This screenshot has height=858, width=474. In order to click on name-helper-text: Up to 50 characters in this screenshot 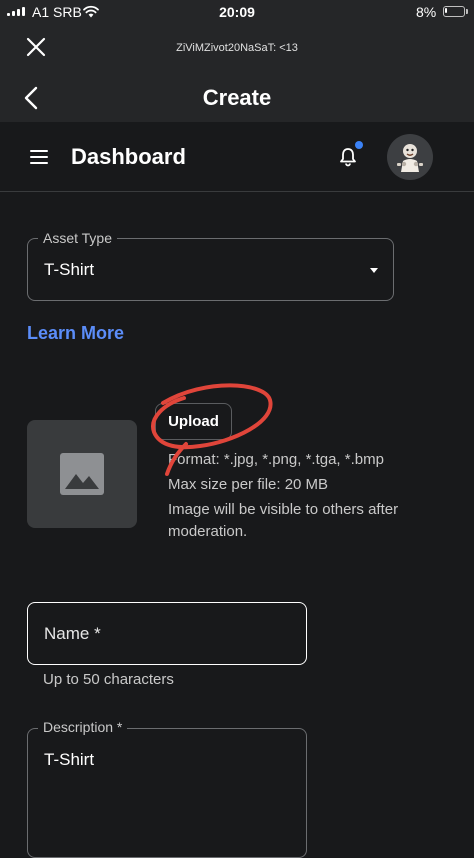, I will do `click(108, 679)`.